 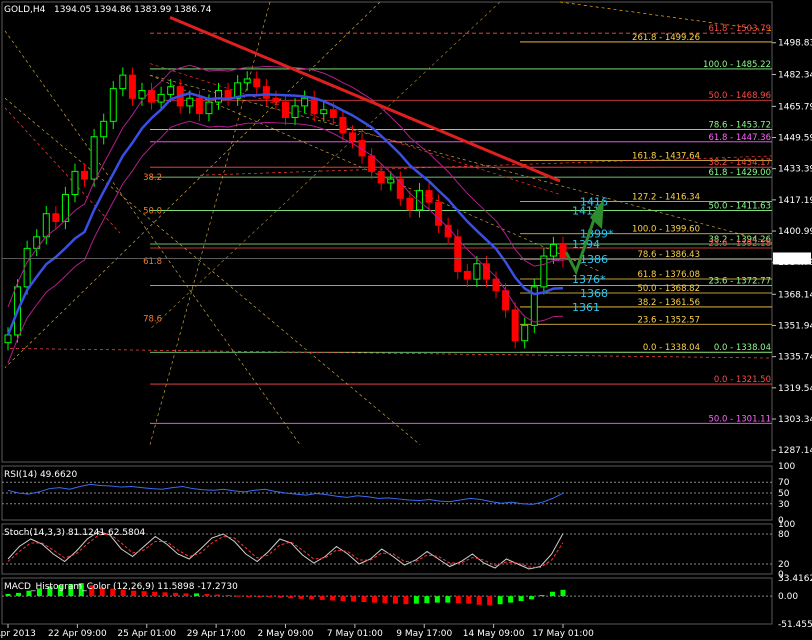 What do you see at coordinates (739, 163) in the screenshot?
I see `fib-level-label: 38.2 - 1434.17` at bounding box center [739, 163].